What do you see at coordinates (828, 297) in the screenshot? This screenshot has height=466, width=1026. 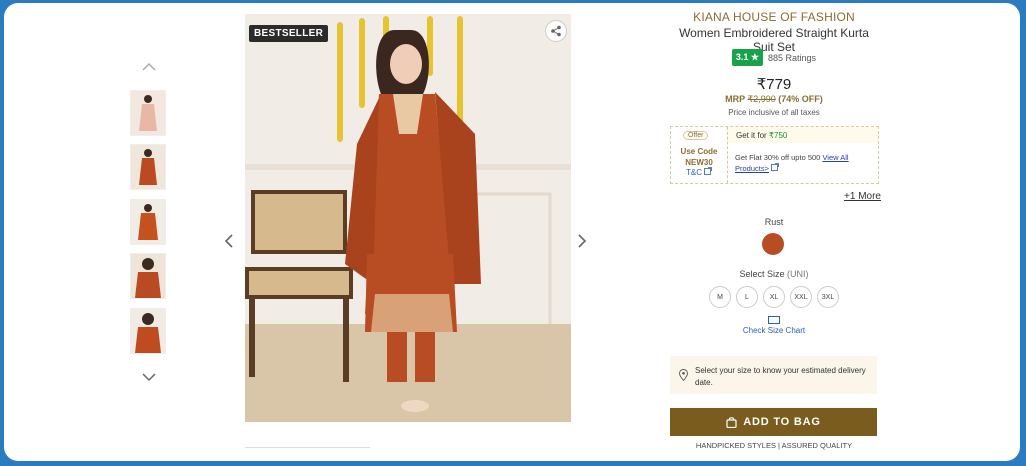 I see `size-option-3xl: 3XL` at bounding box center [828, 297].